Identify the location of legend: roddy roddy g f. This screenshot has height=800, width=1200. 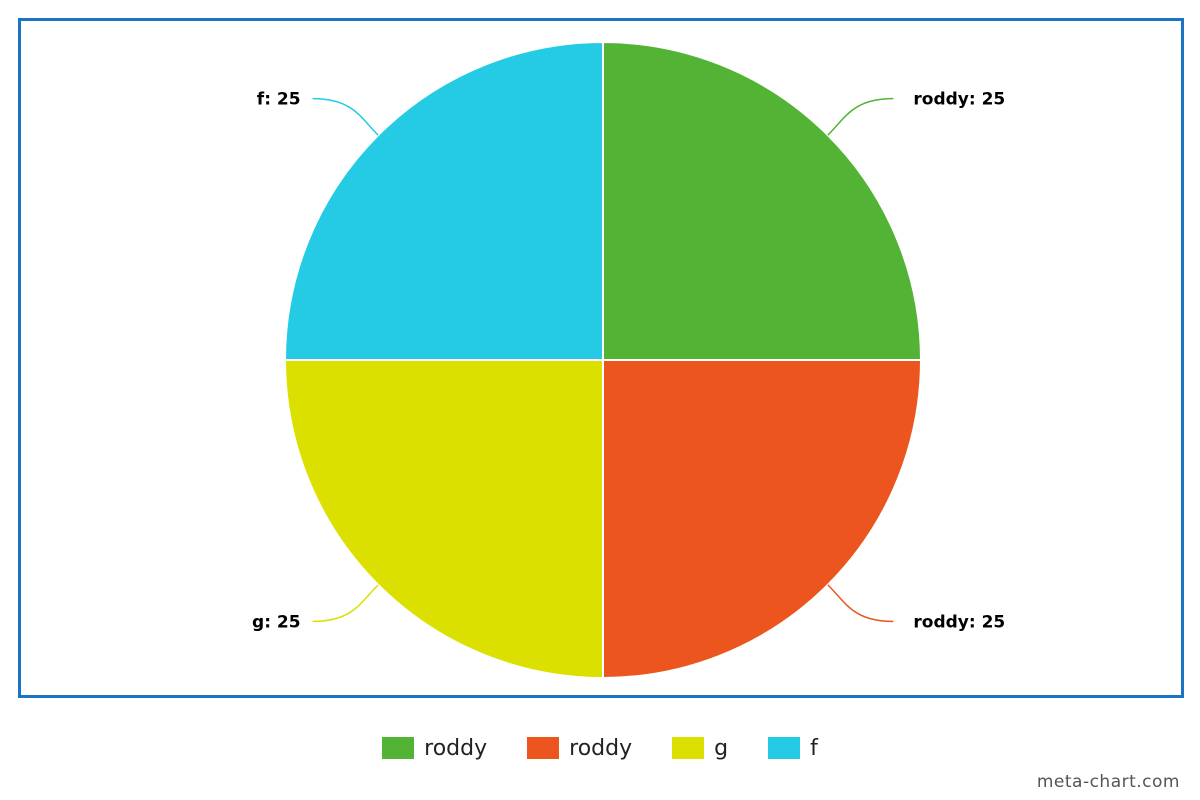
(600, 748).